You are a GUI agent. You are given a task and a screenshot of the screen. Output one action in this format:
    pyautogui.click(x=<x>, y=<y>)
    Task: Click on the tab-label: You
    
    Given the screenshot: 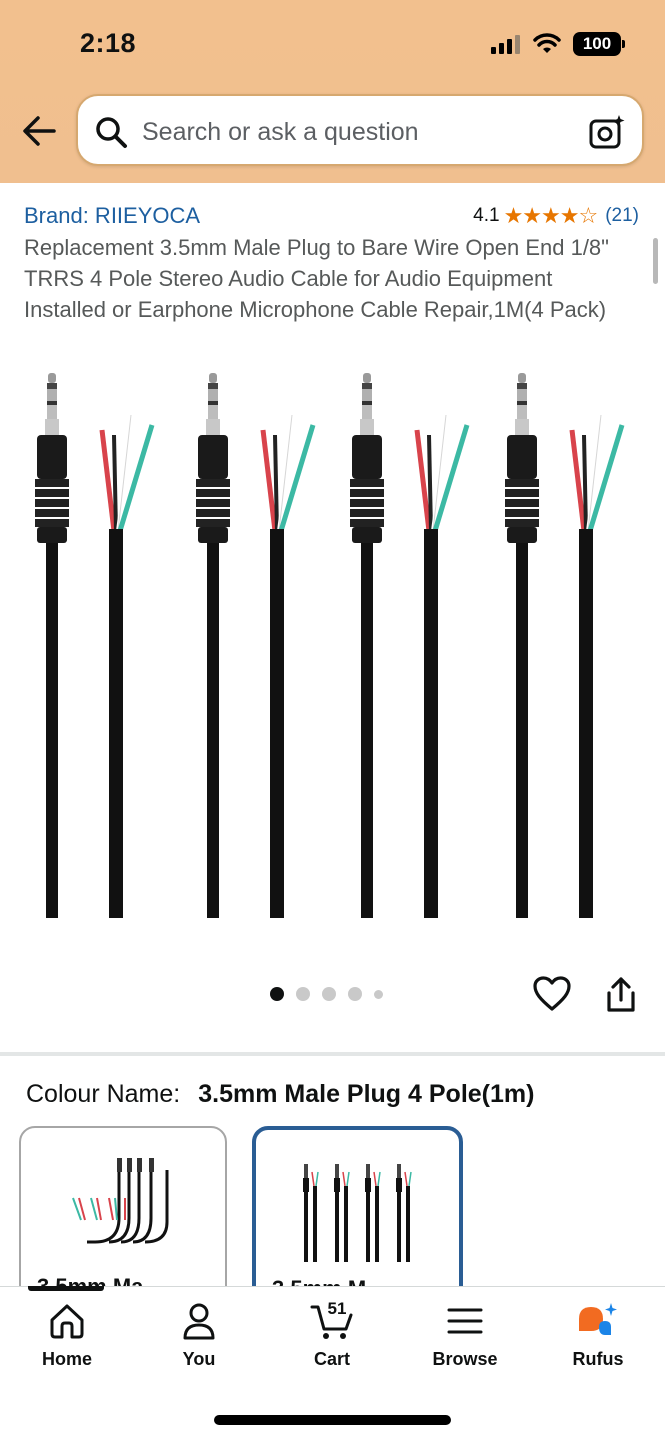 What is the action you would take?
    pyautogui.click(x=199, y=1359)
    